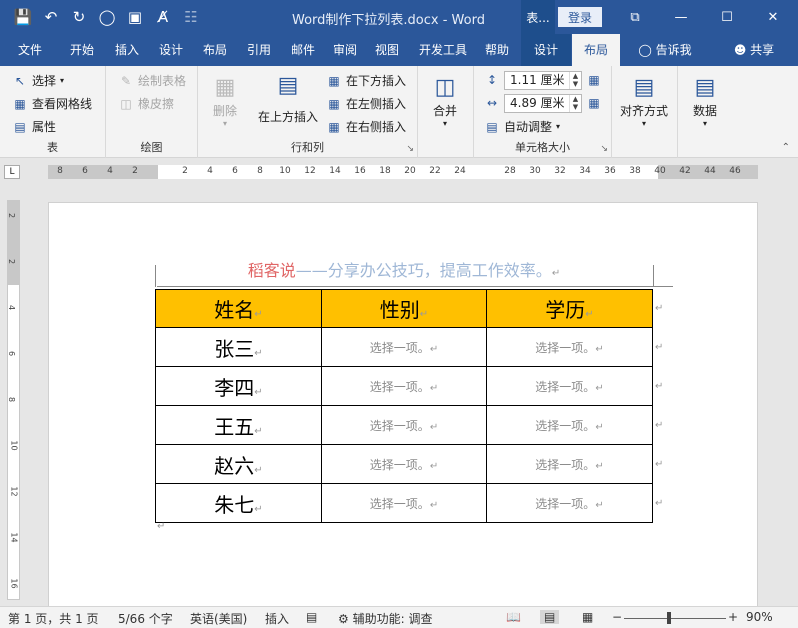  I want to click on tab-developer: 开发工具, so click(443, 50).